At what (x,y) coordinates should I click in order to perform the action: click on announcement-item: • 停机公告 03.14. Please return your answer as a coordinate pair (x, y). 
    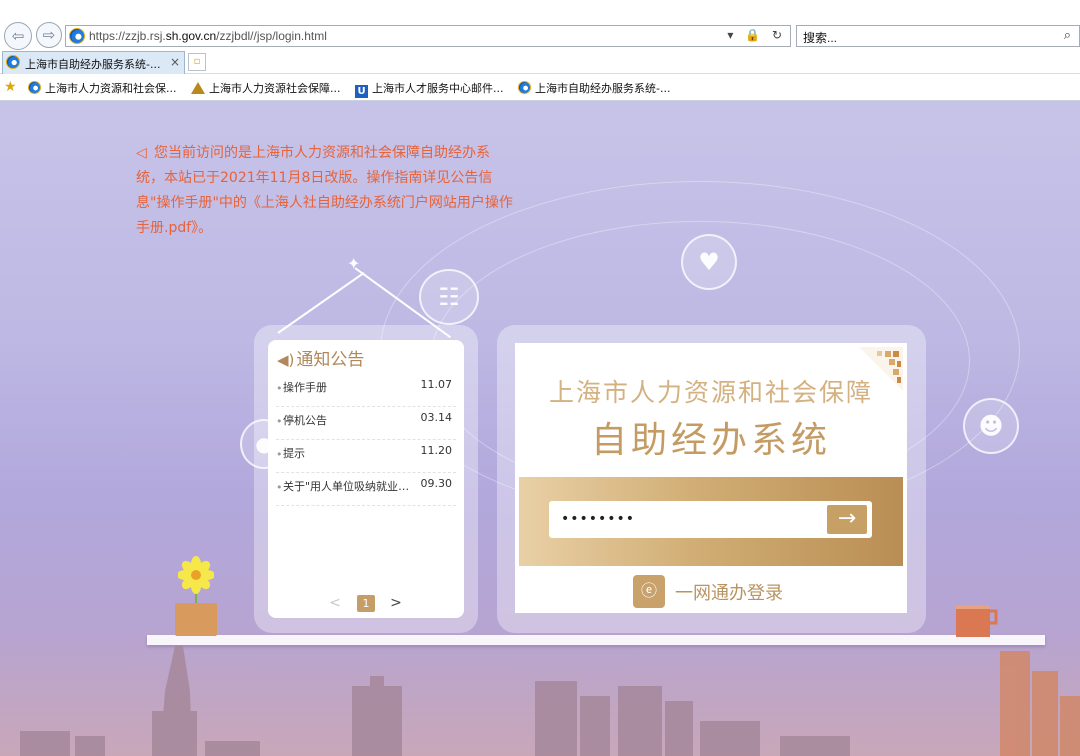
    Looking at the image, I should click on (366, 423).